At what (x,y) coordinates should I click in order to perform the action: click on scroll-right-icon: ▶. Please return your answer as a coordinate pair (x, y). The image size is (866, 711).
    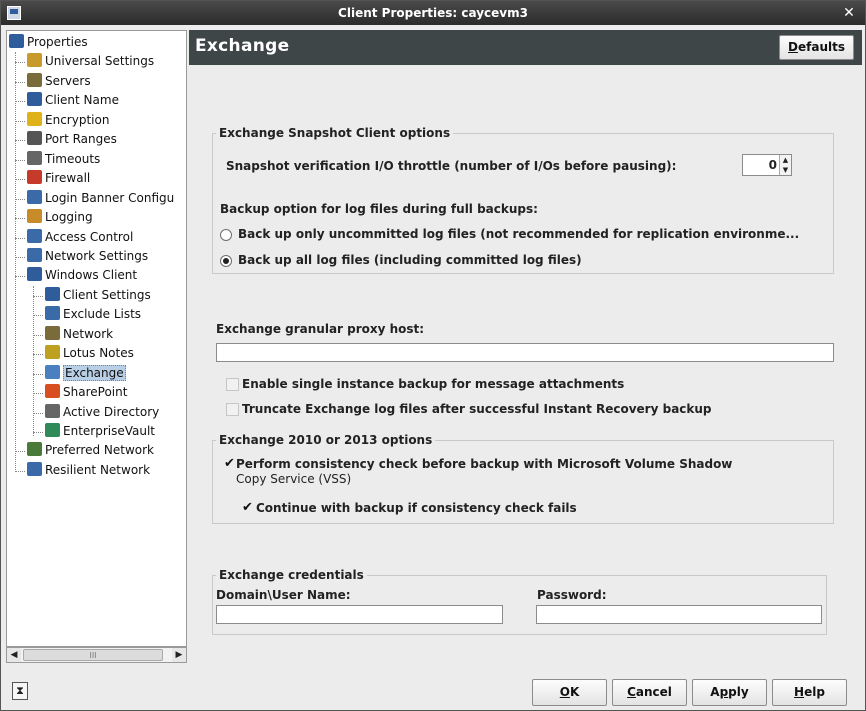
    Looking at the image, I should click on (179, 655).